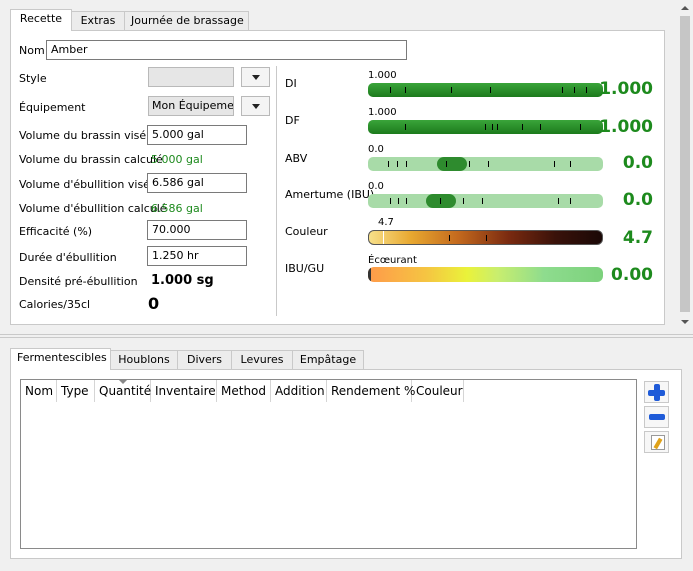 Image resolution: width=693 pixels, height=571 pixels. Describe the element at coordinates (177, 208) in the screenshot. I see `boil-size-calc-value: 6.586 gal` at that location.